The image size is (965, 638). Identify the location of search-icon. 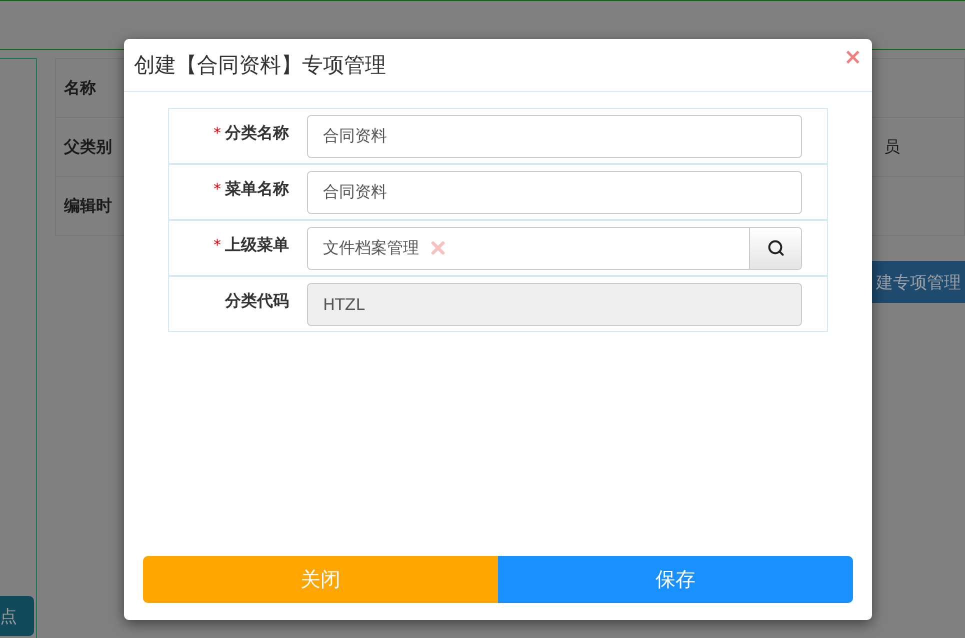
(775, 248).